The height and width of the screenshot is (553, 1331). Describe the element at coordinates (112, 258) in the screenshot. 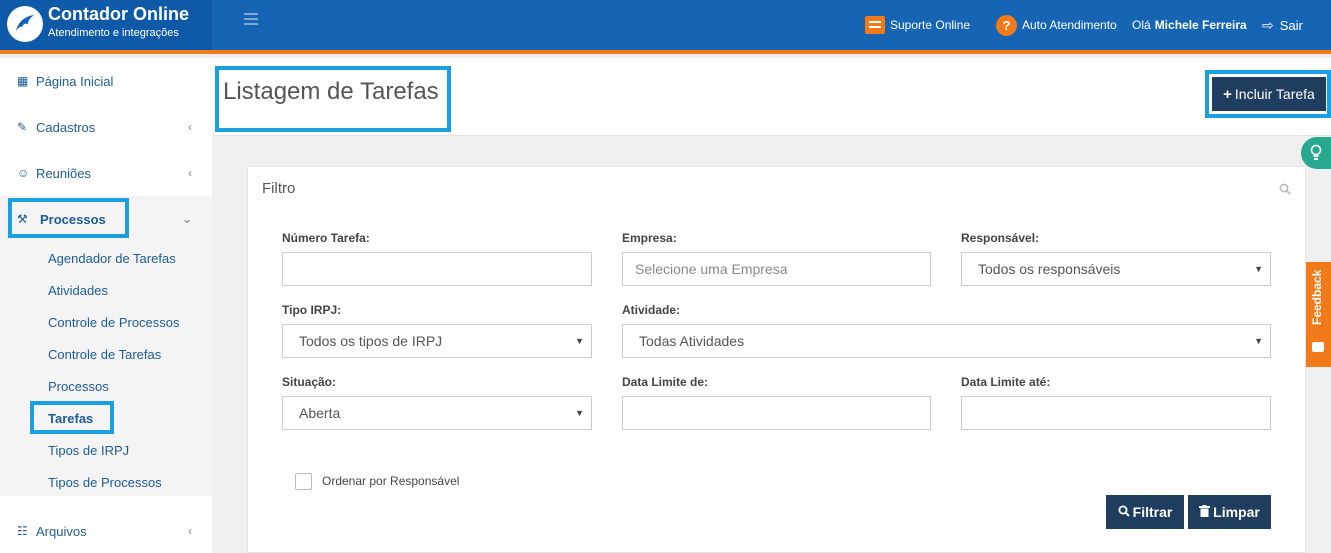

I see `sidebar-subitem-agendador: Agendador de Tarefas` at that location.